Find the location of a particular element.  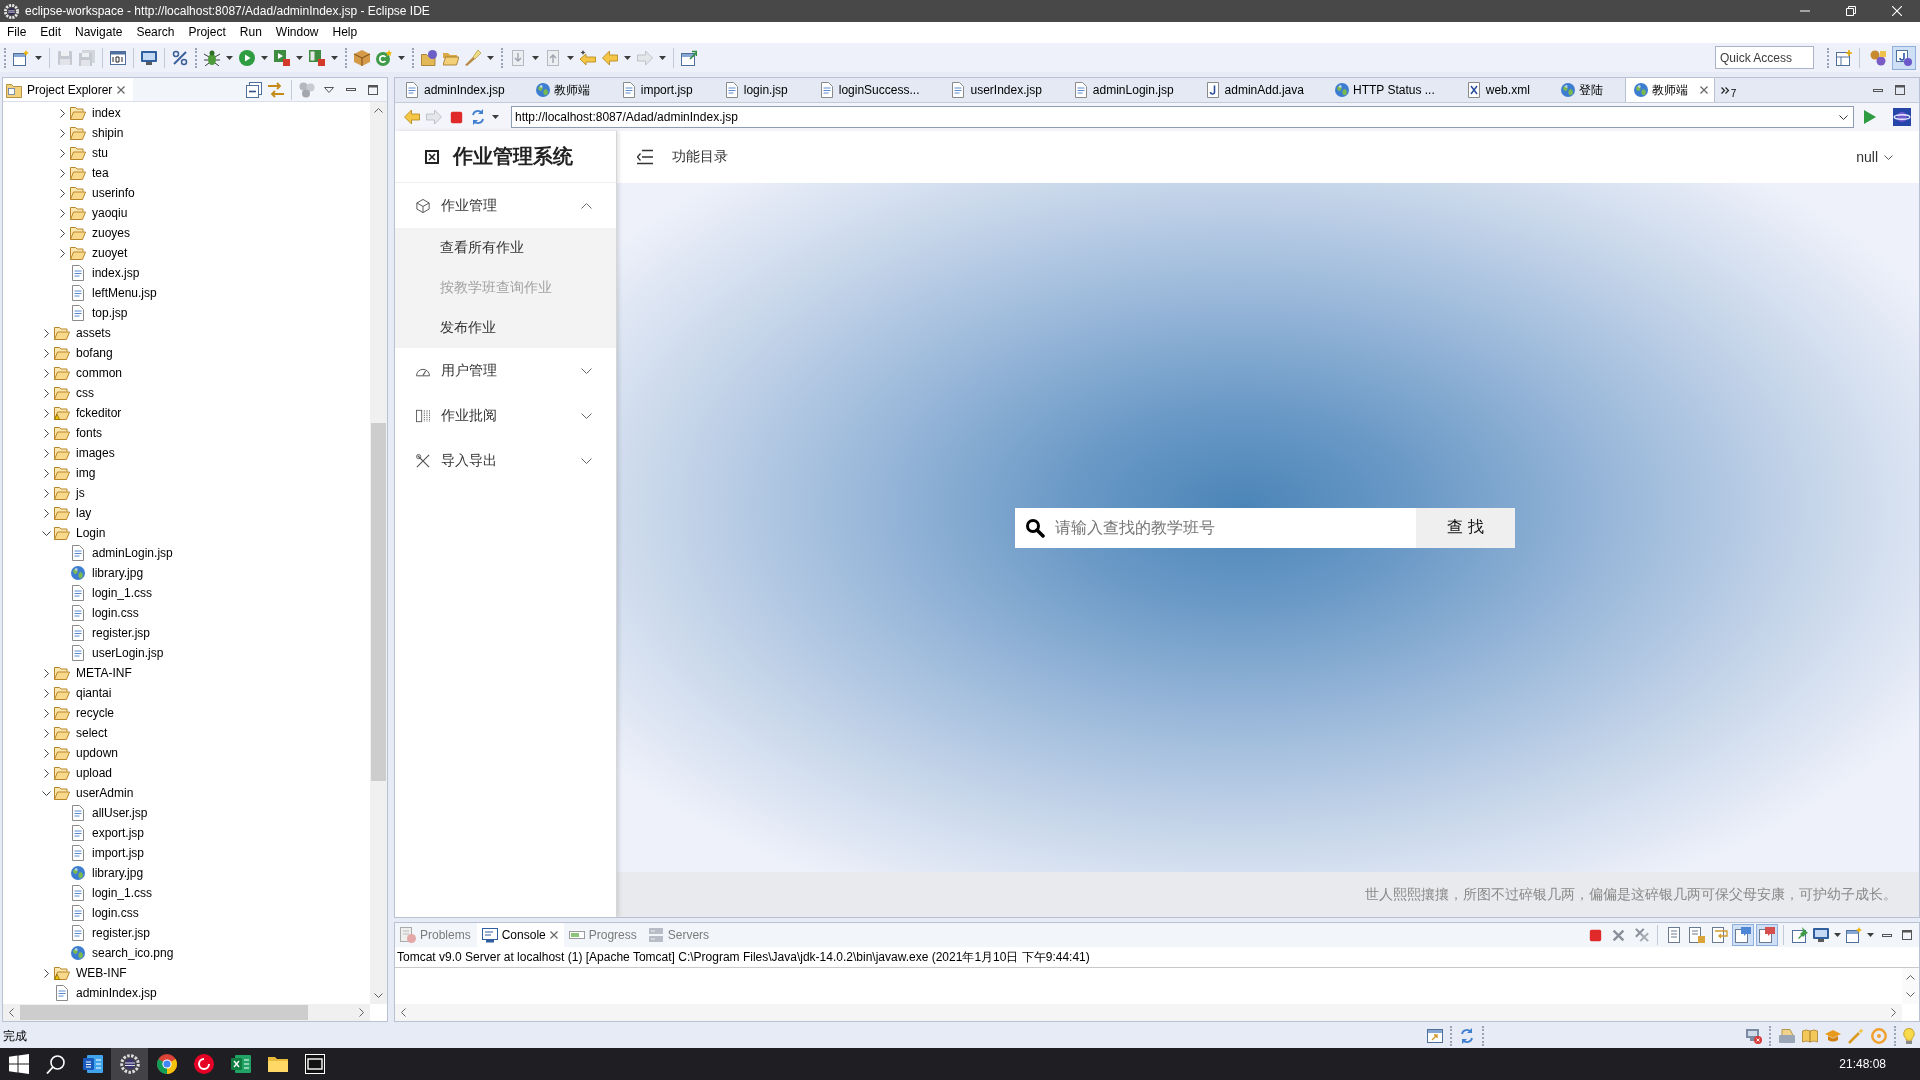

network-error-icon is located at coordinates (1753, 1036).